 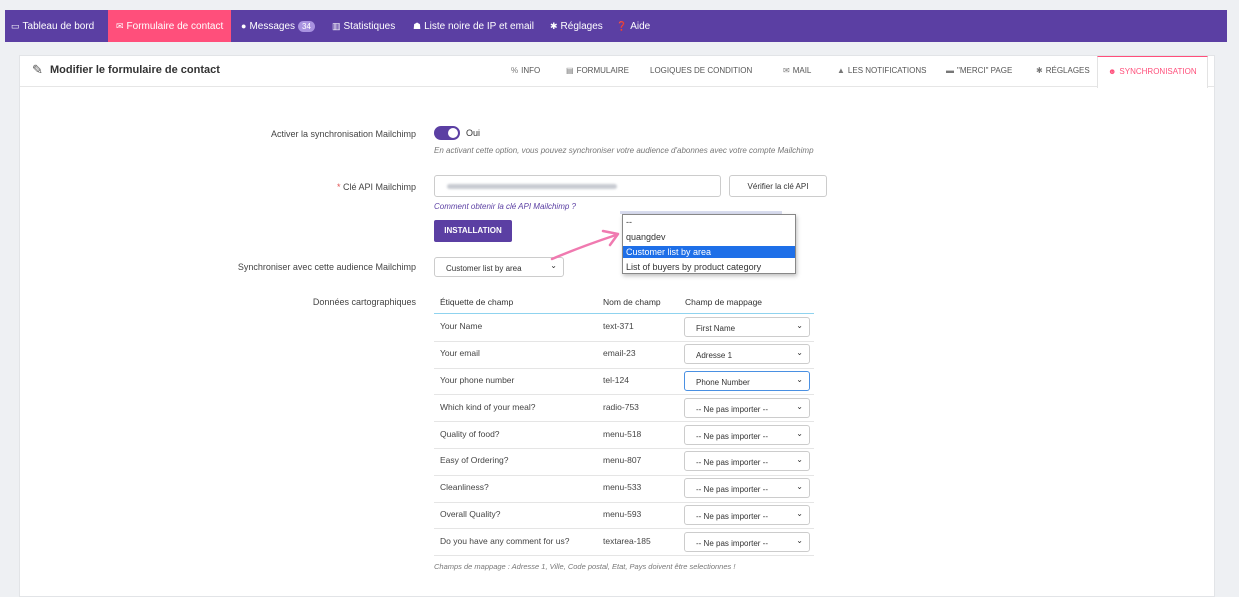 What do you see at coordinates (841, 70) in the screenshot?
I see `bell-icon: ▲` at bounding box center [841, 70].